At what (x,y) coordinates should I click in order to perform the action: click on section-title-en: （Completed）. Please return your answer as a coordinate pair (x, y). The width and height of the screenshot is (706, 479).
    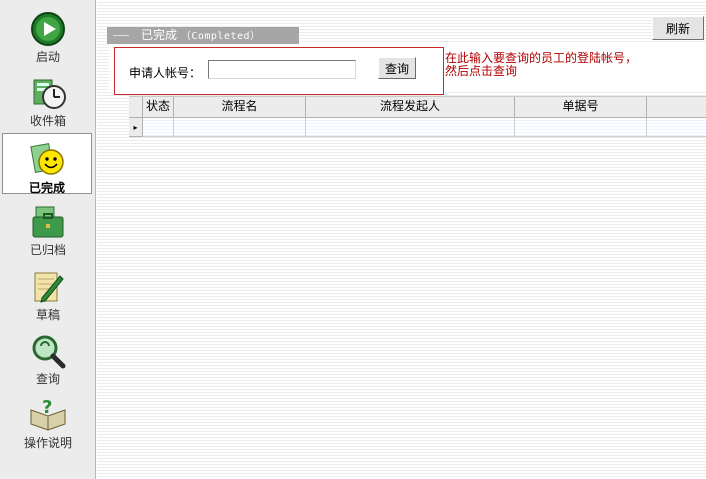
    Looking at the image, I should click on (220, 36).